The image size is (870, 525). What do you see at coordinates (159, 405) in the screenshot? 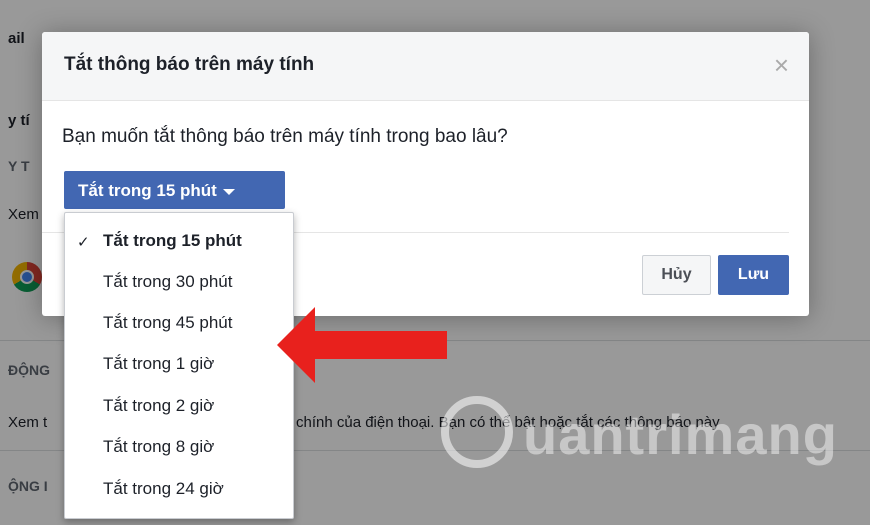
I see `menu-item-label: Tắt trong 2 giờ` at bounding box center [159, 405].